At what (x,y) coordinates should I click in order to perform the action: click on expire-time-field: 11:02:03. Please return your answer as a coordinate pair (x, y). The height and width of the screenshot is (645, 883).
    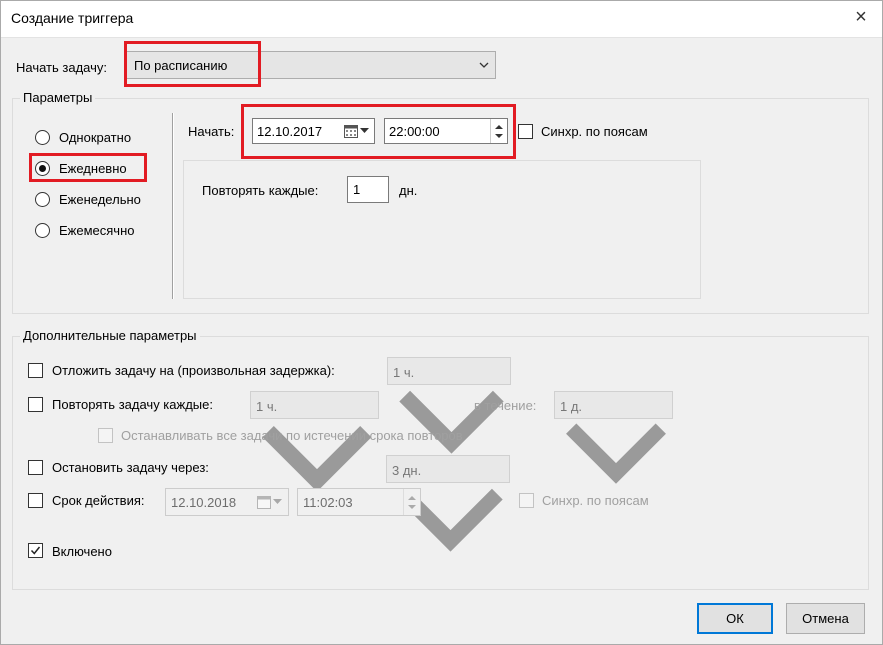
    Looking at the image, I should click on (359, 502).